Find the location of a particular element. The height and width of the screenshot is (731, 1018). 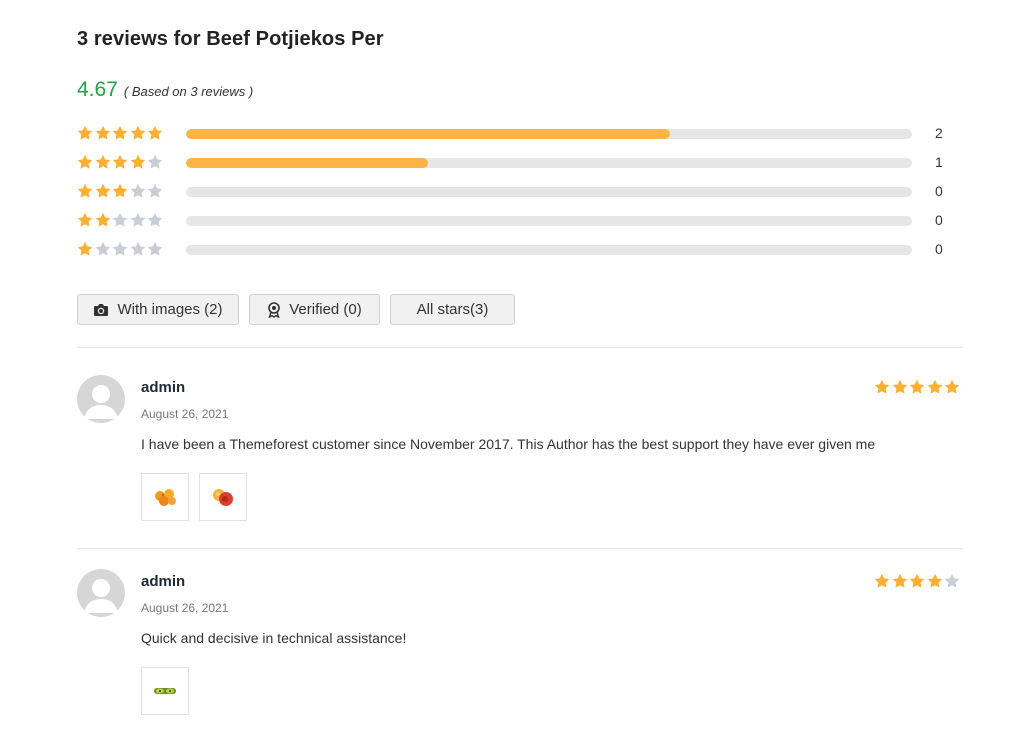

rating-row-5-stars: 2 is located at coordinates (517, 136).